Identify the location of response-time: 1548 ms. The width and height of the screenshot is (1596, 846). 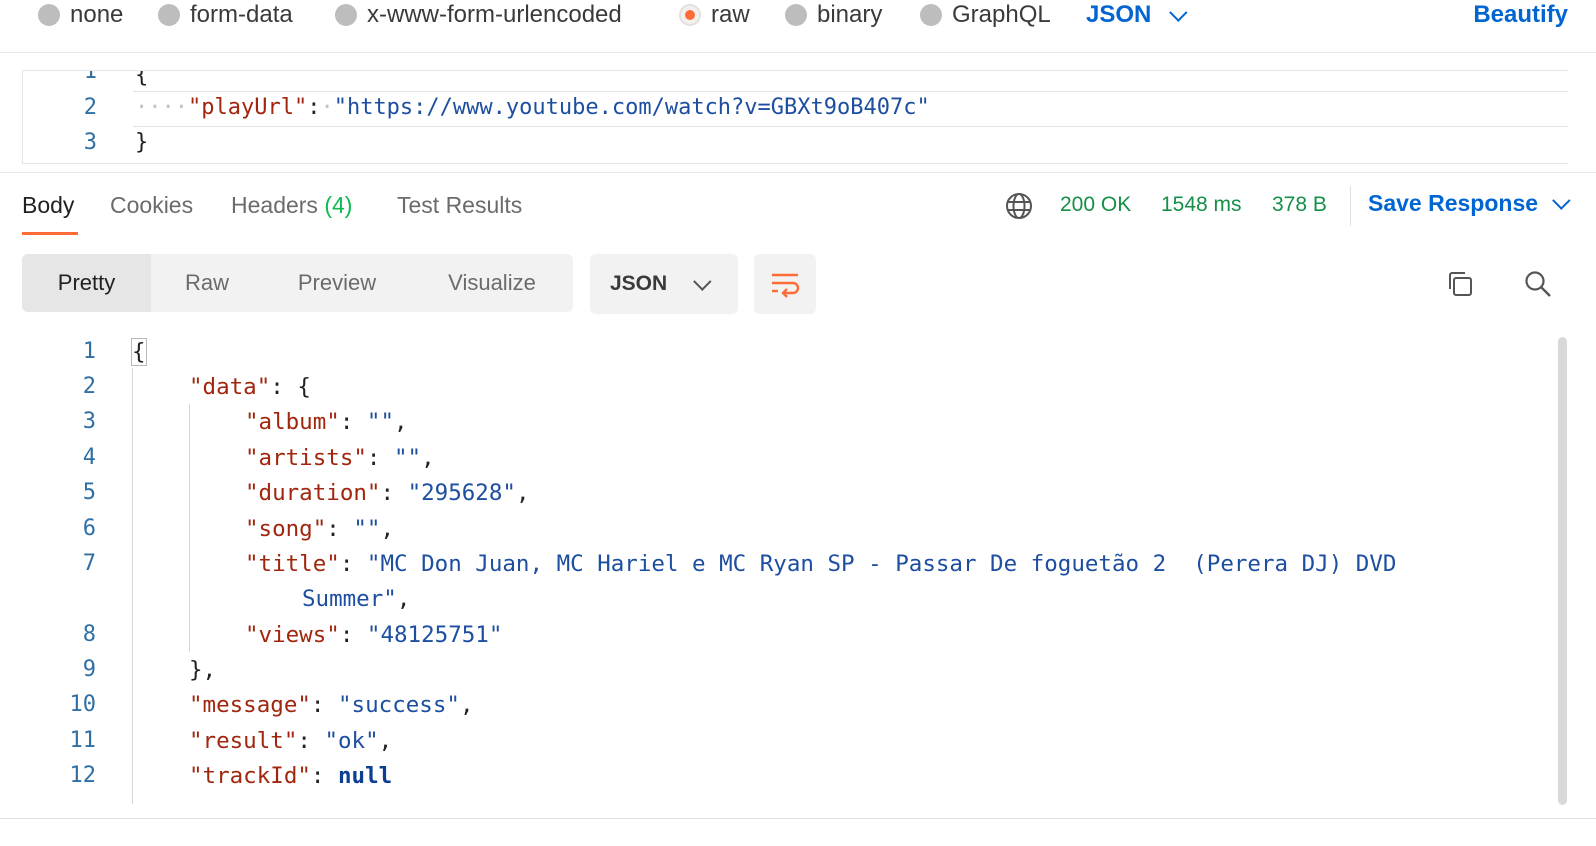
(1201, 205).